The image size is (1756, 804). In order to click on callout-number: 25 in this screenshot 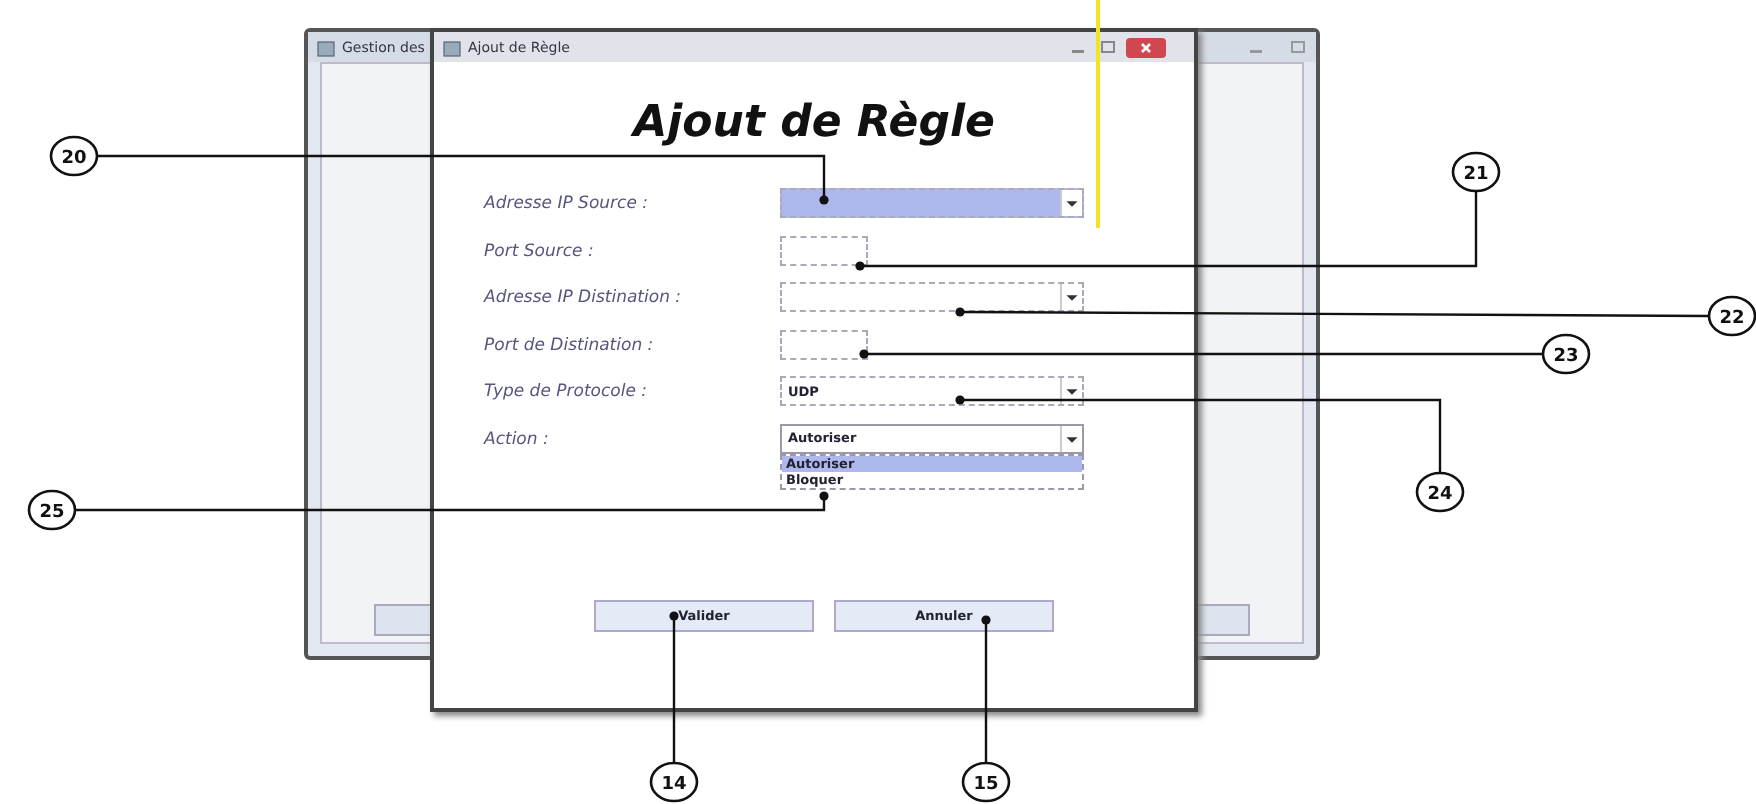, I will do `click(52, 513)`.